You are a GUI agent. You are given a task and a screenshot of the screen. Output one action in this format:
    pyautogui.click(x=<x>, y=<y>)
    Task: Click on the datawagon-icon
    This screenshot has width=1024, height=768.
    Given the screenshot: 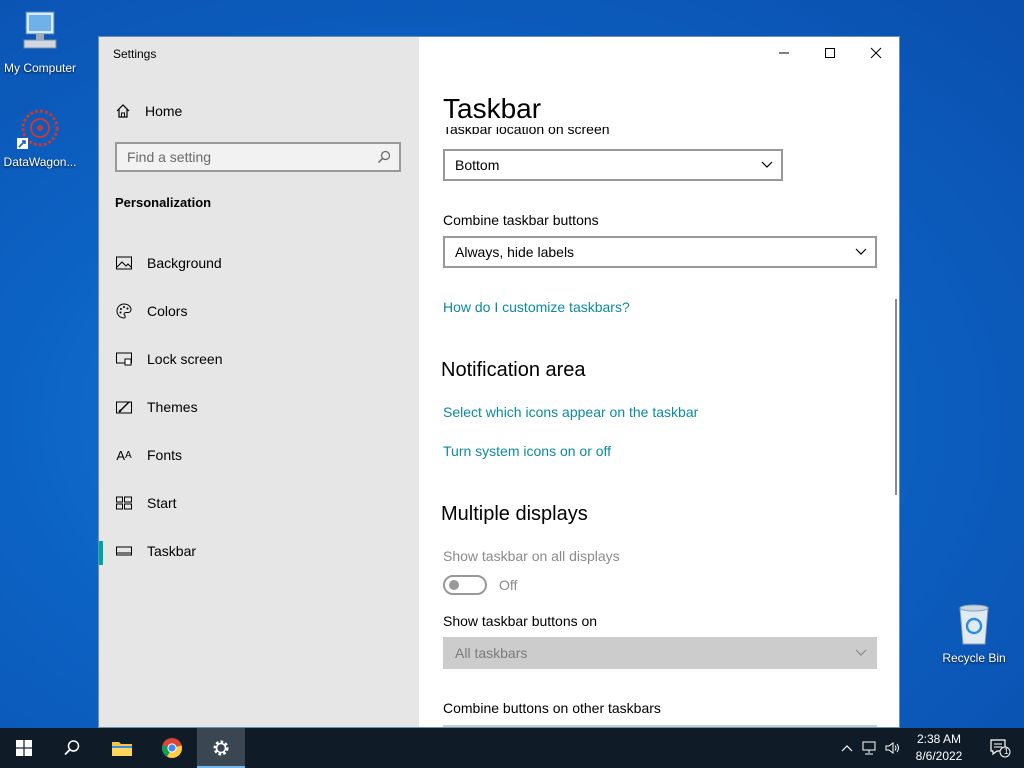 What is the action you would take?
    pyautogui.click(x=38, y=129)
    